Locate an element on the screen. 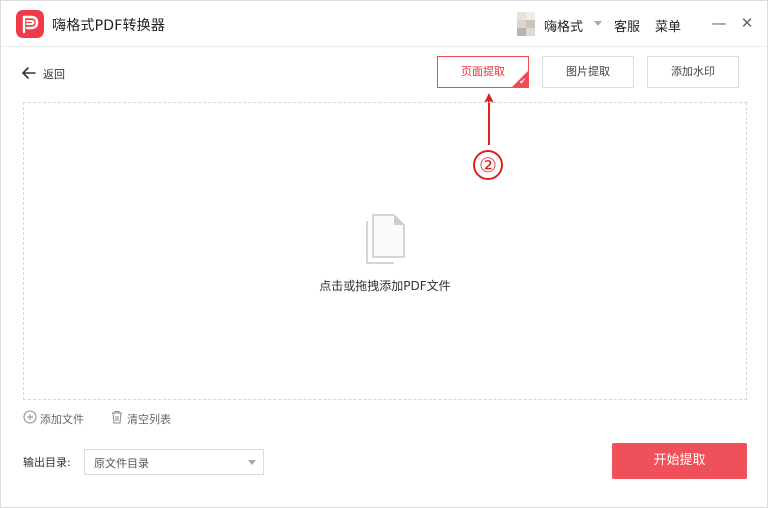 The image size is (768, 508). tab-page-extract: 页面提取 ✔ is located at coordinates (483, 72).